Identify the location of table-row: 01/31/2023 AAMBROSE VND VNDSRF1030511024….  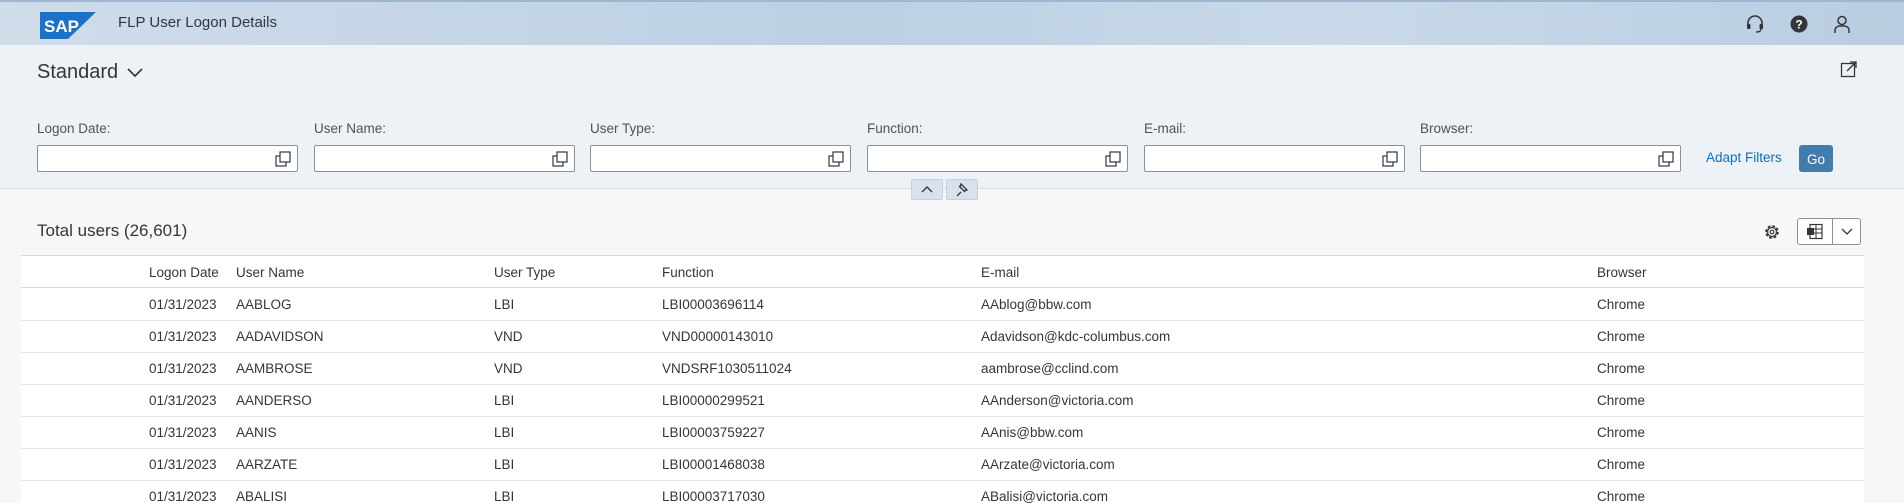
(942, 369).